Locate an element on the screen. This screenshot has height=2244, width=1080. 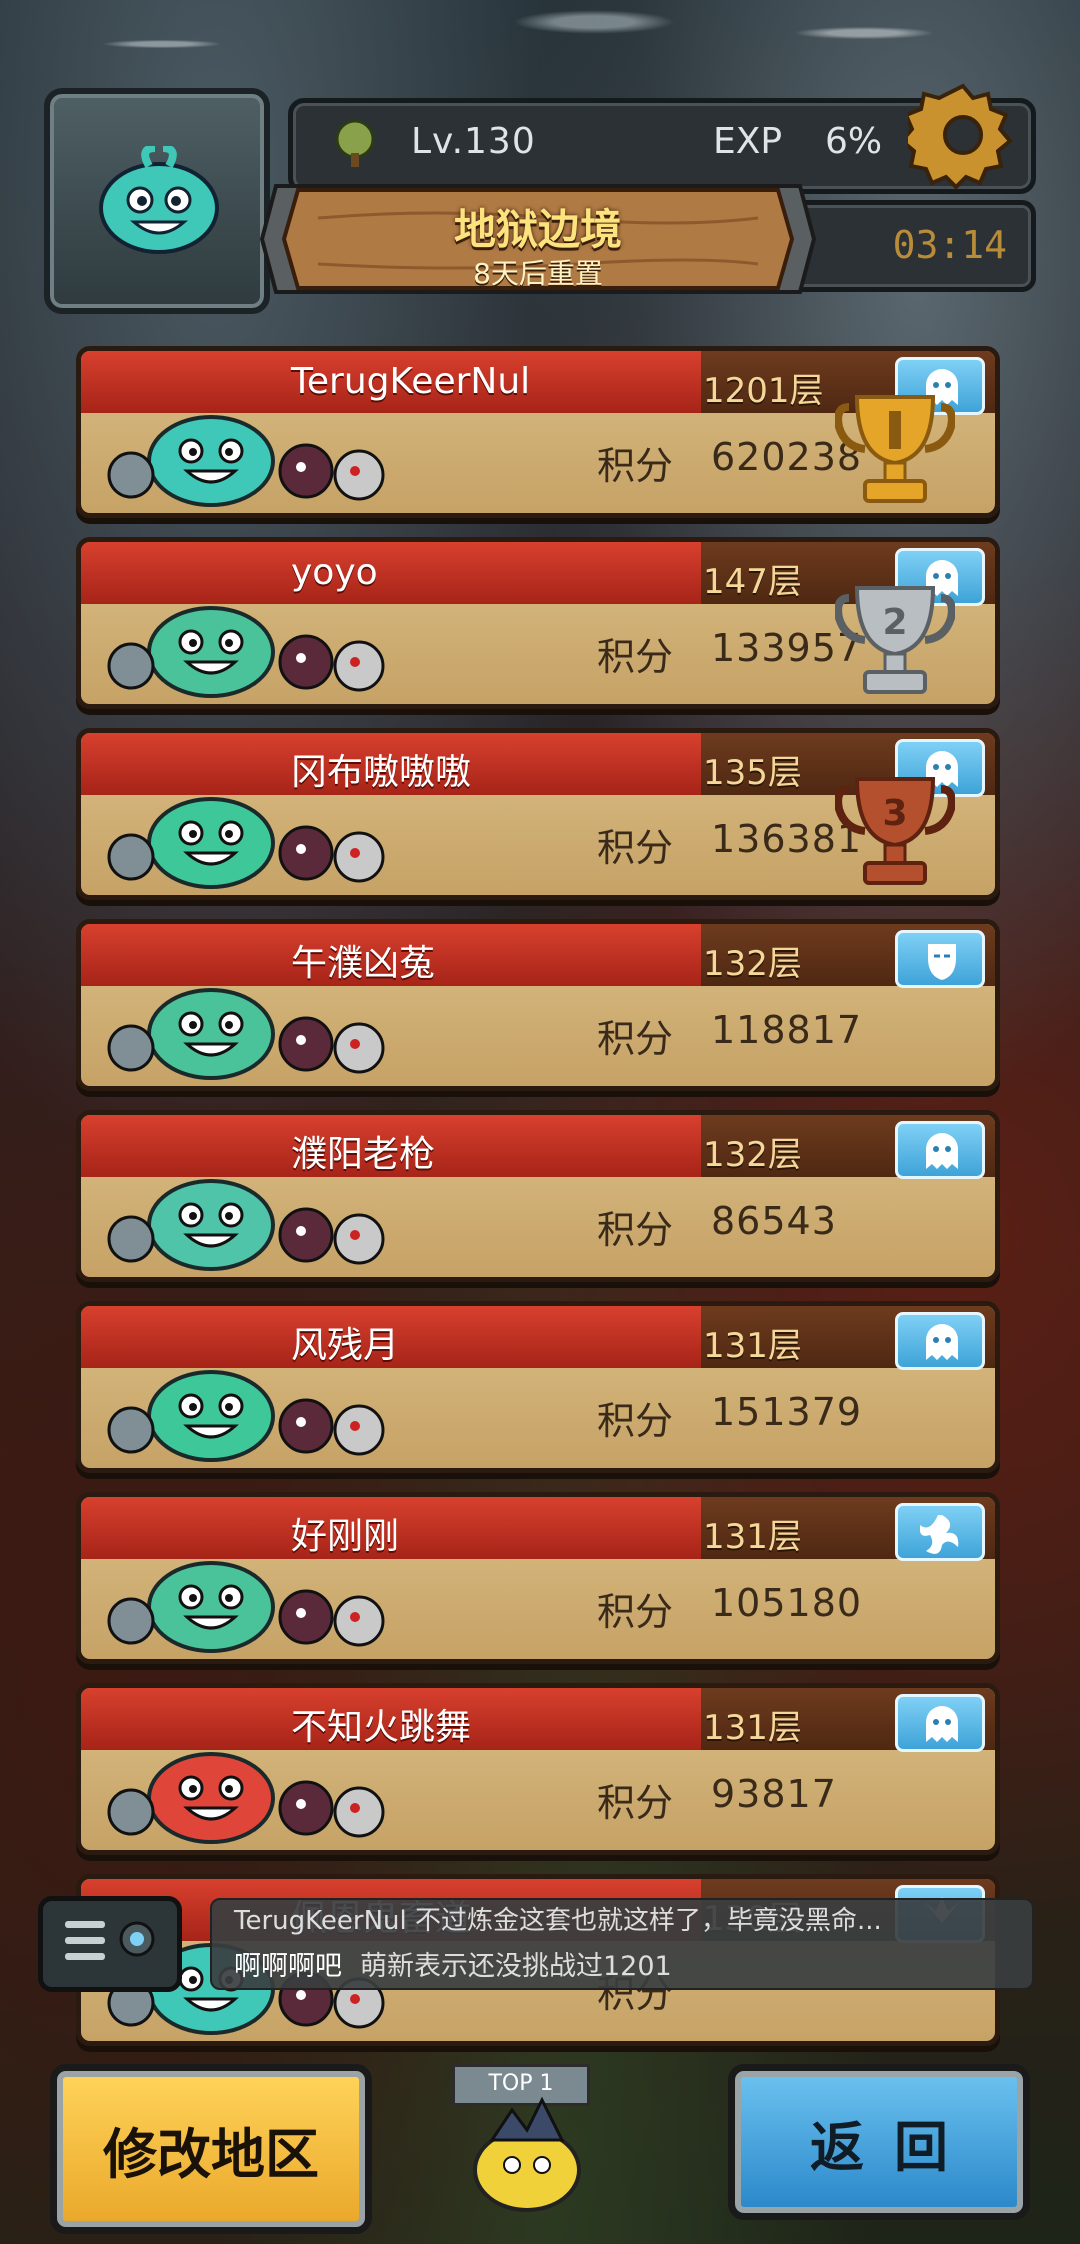
chat-message: 萌新表示还没挑战过1201 is located at coordinates (516, 1966).